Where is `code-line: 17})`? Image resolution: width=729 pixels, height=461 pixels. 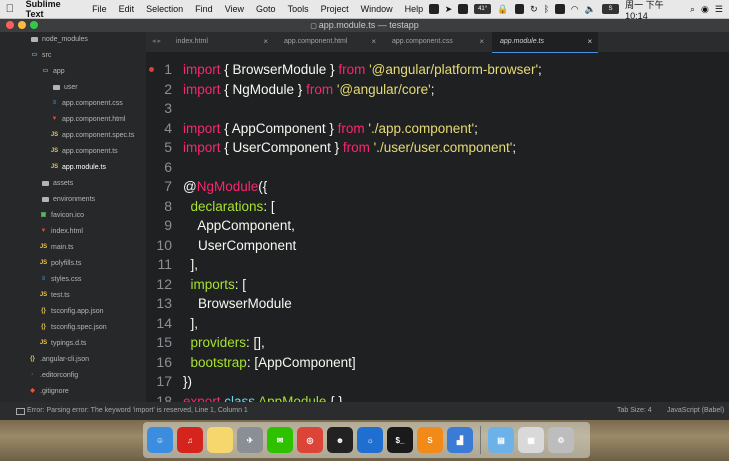
code-line: 17}) is located at coordinates (437, 381).